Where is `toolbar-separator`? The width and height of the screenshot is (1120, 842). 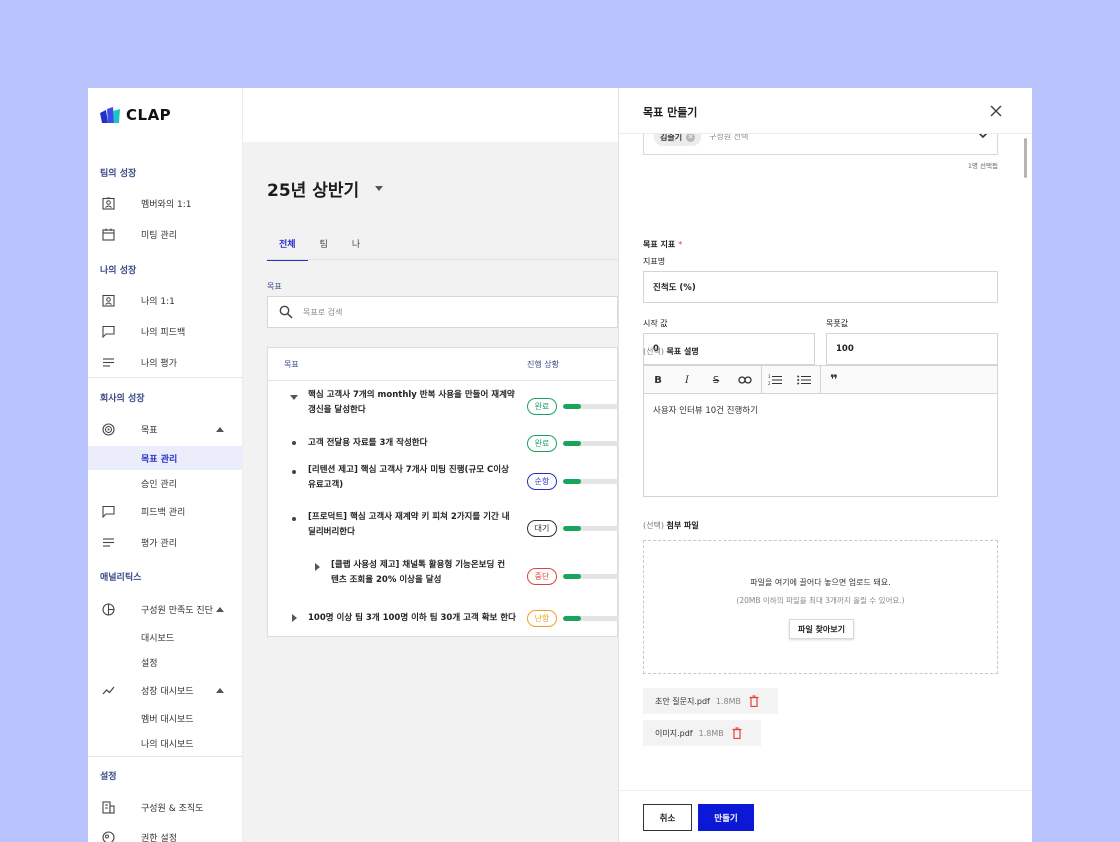
toolbar-separator is located at coordinates (761, 380).